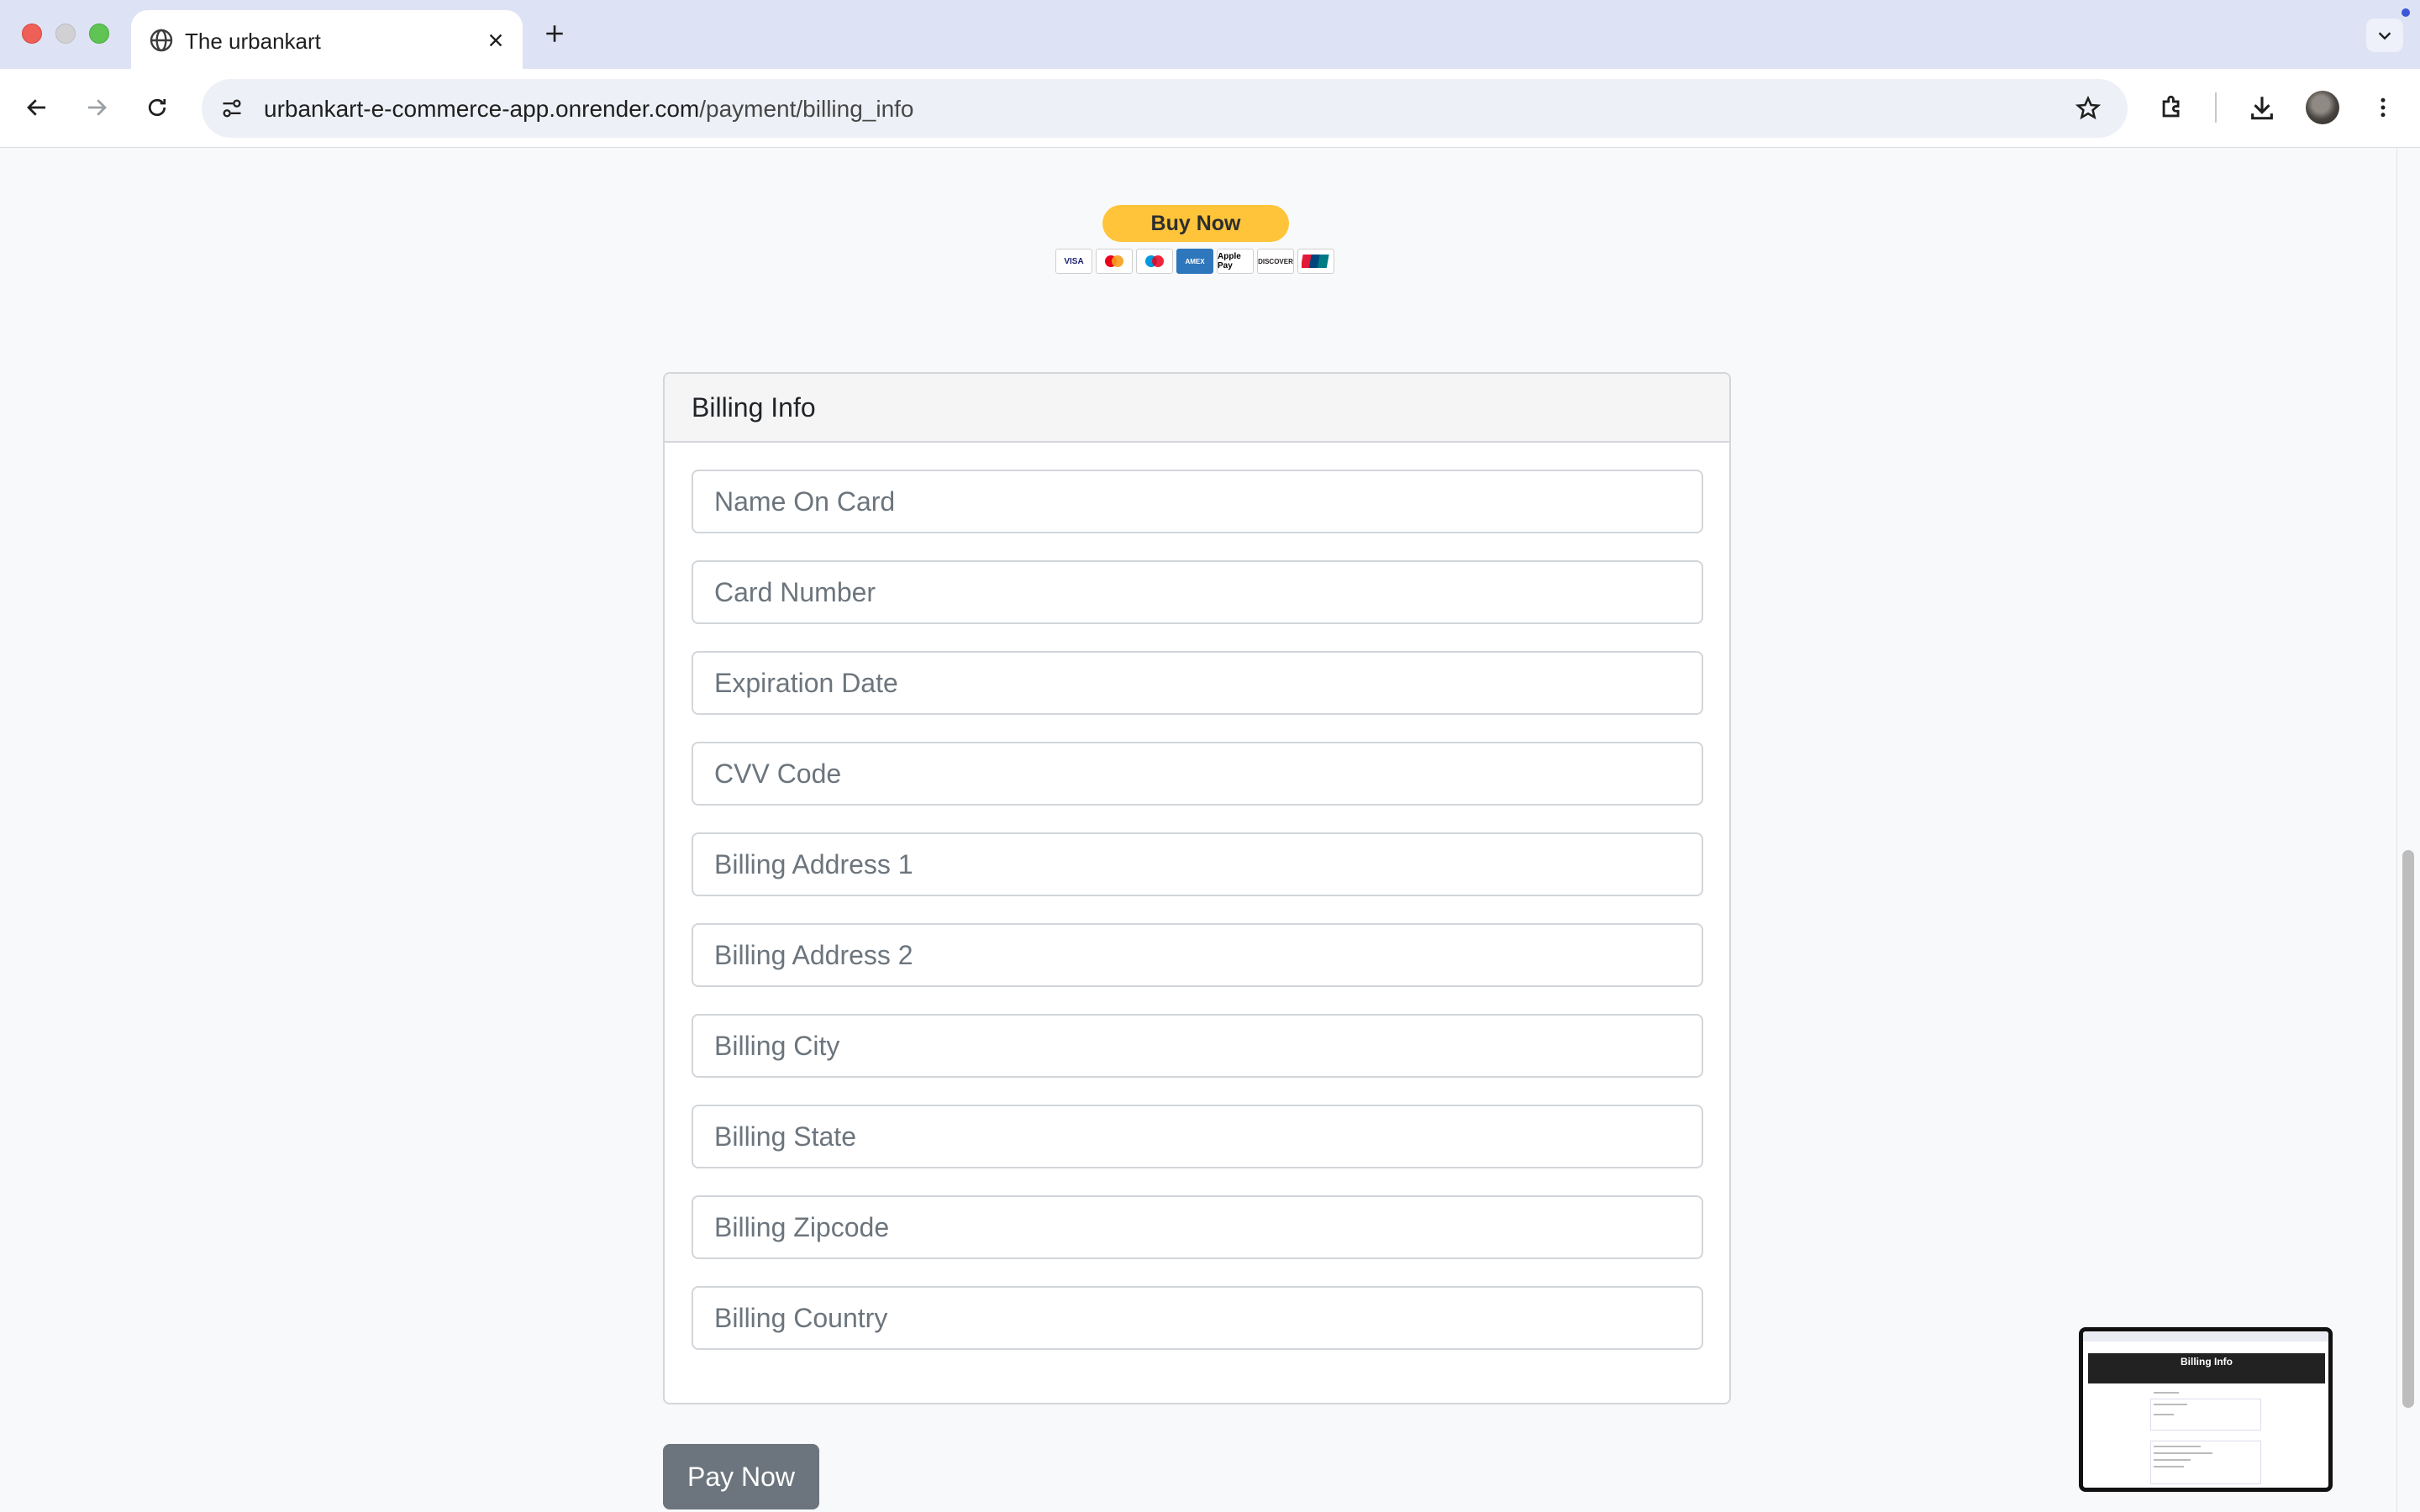 This screenshot has width=2420, height=1512. Describe the element at coordinates (554, 33) in the screenshot. I see `new-tab-icon` at that location.